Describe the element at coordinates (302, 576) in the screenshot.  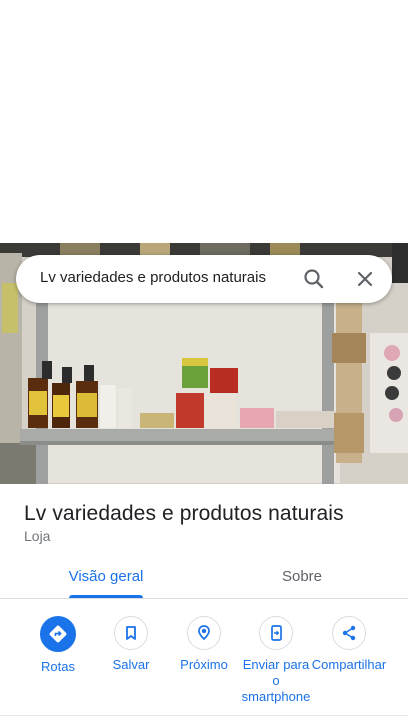
I see `tab-about: Sobre` at that location.